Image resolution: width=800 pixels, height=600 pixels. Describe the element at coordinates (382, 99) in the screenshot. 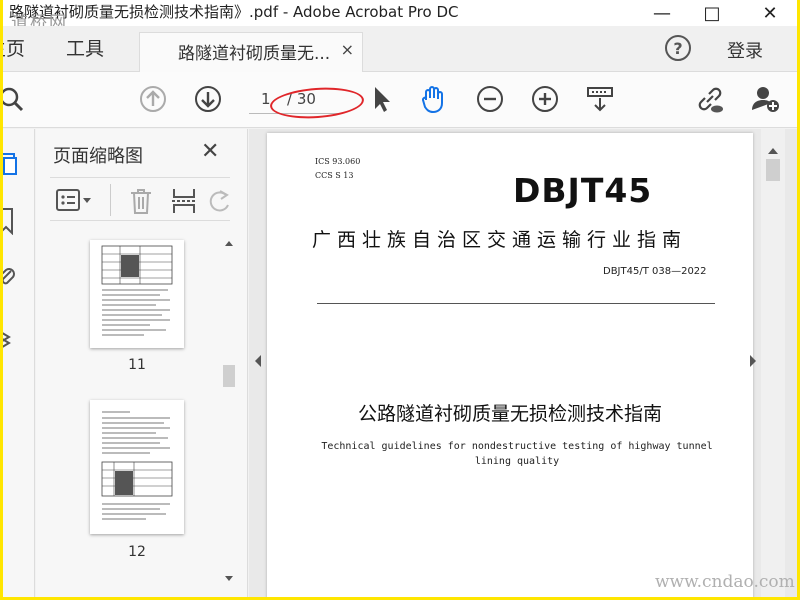

I see `select-cursor-icon` at that location.